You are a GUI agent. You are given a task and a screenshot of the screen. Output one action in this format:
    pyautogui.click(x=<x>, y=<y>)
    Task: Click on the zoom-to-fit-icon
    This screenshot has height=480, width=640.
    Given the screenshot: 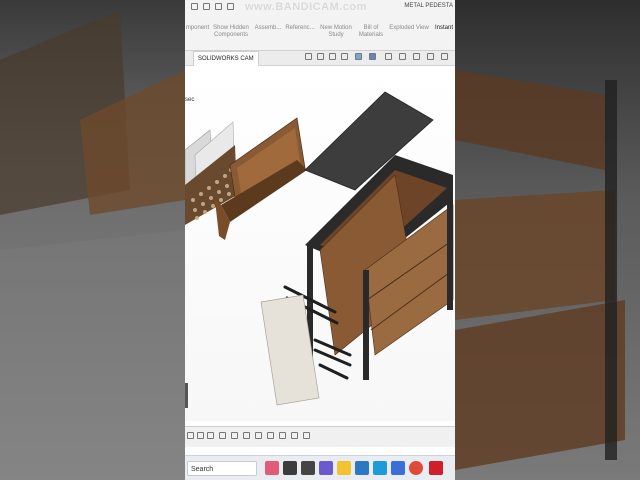 What is the action you would take?
    pyautogui.click(x=308, y=56)
    